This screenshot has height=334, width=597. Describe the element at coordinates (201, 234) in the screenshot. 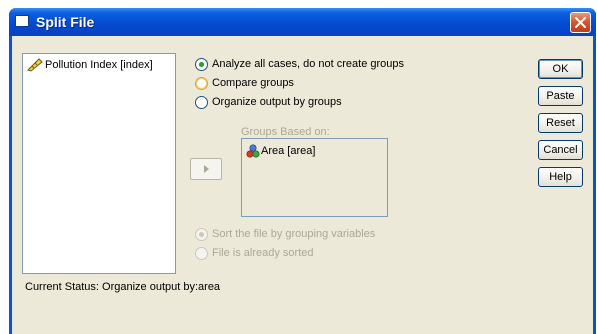

I see `sort-file-radio` at that location.